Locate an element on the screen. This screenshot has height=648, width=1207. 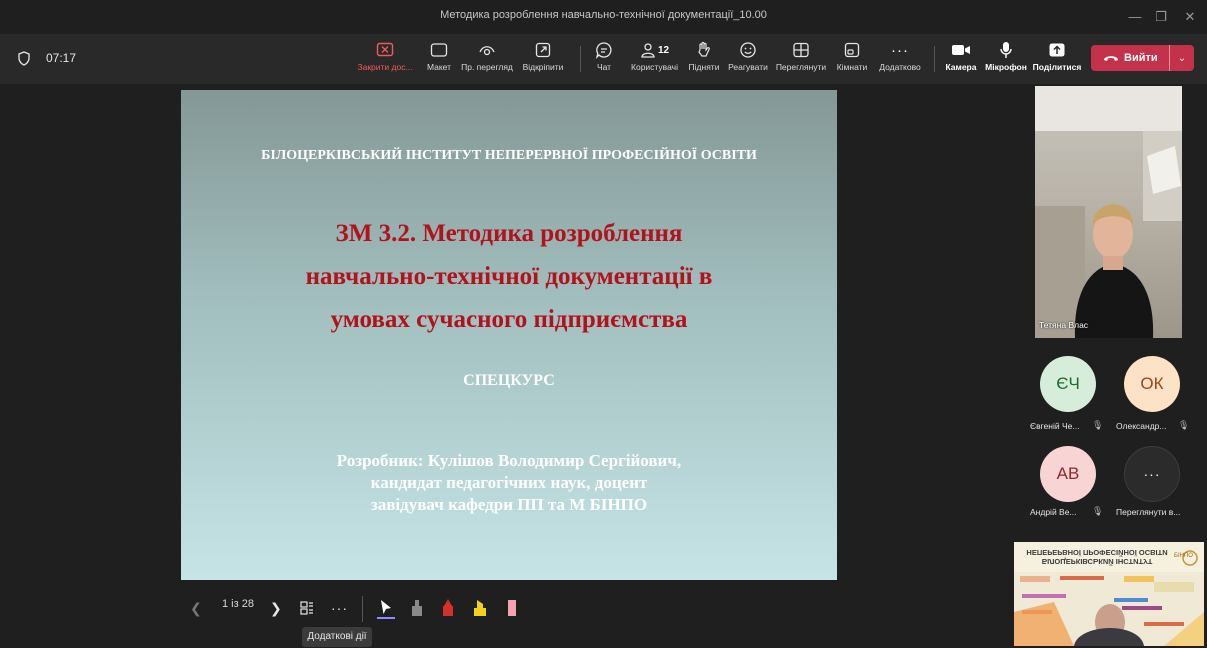
pen-tool-gray is located at coordinates (417, 608).